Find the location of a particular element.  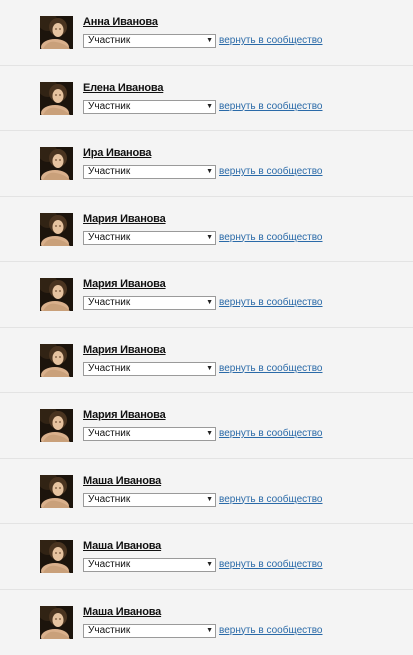

member-name: Елена Иванова is located at coordinates (123, 88).